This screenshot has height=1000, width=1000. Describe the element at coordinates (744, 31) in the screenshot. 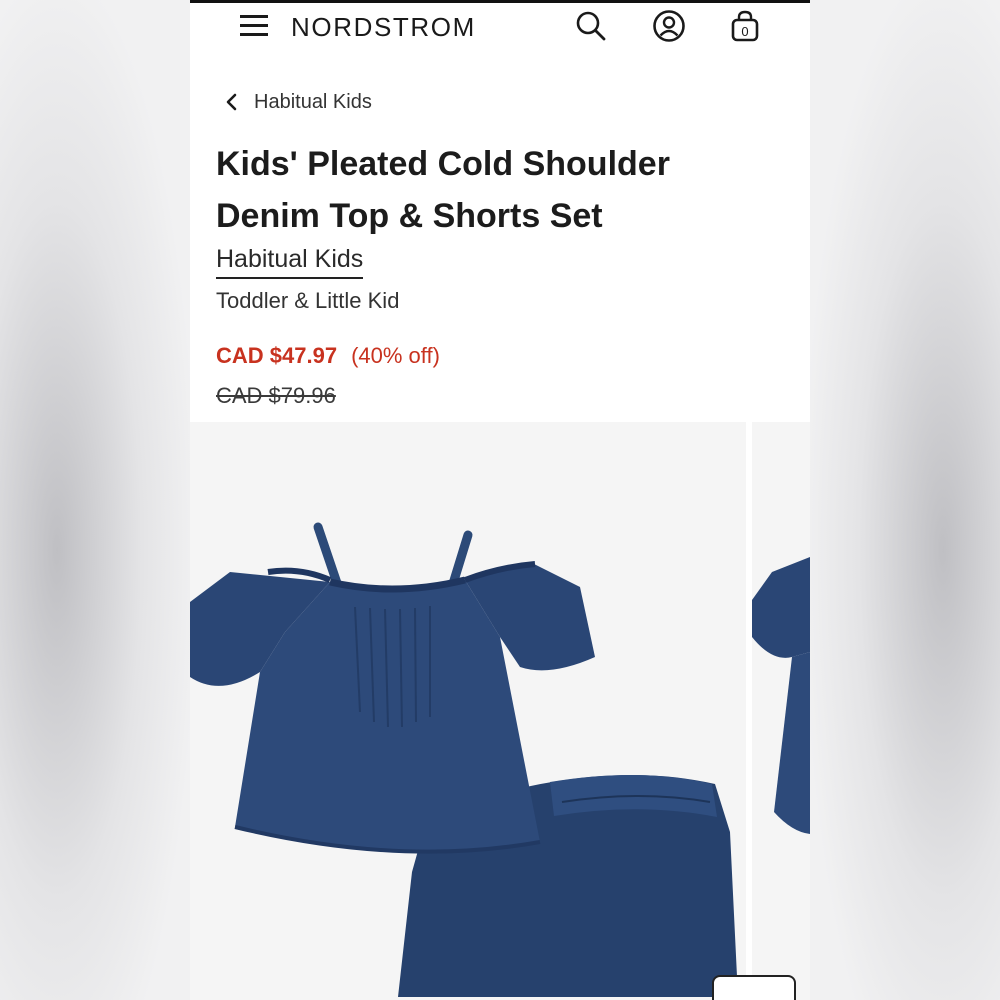

I see `bag-count: 0` at that location.